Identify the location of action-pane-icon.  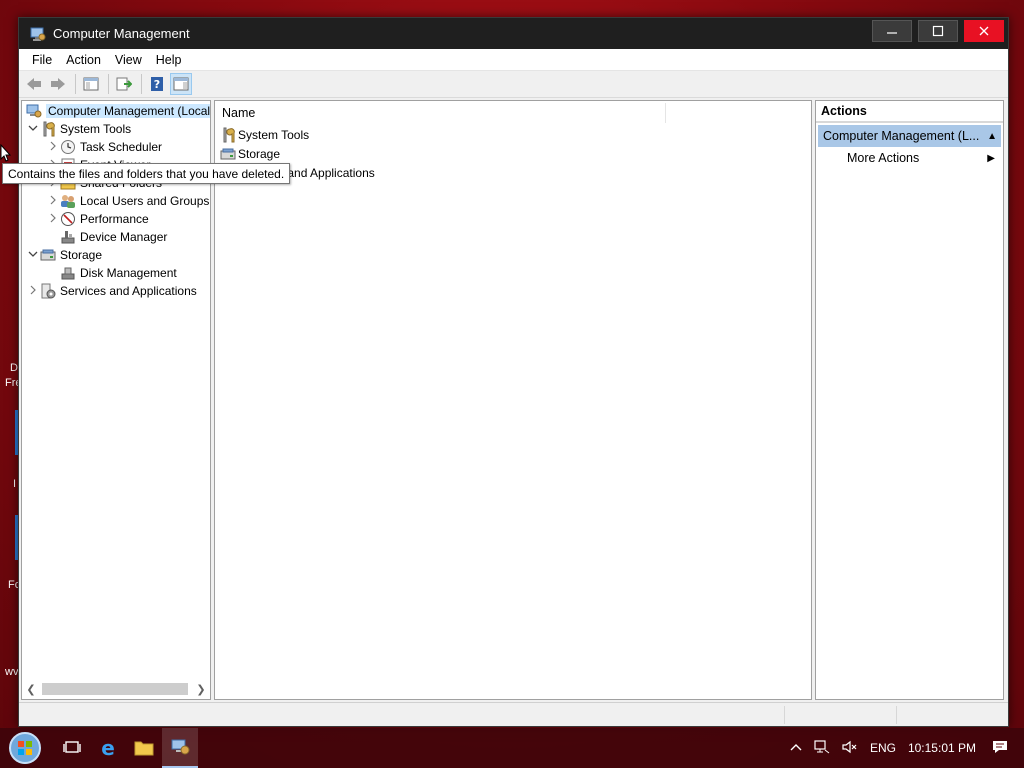
(181, 84).